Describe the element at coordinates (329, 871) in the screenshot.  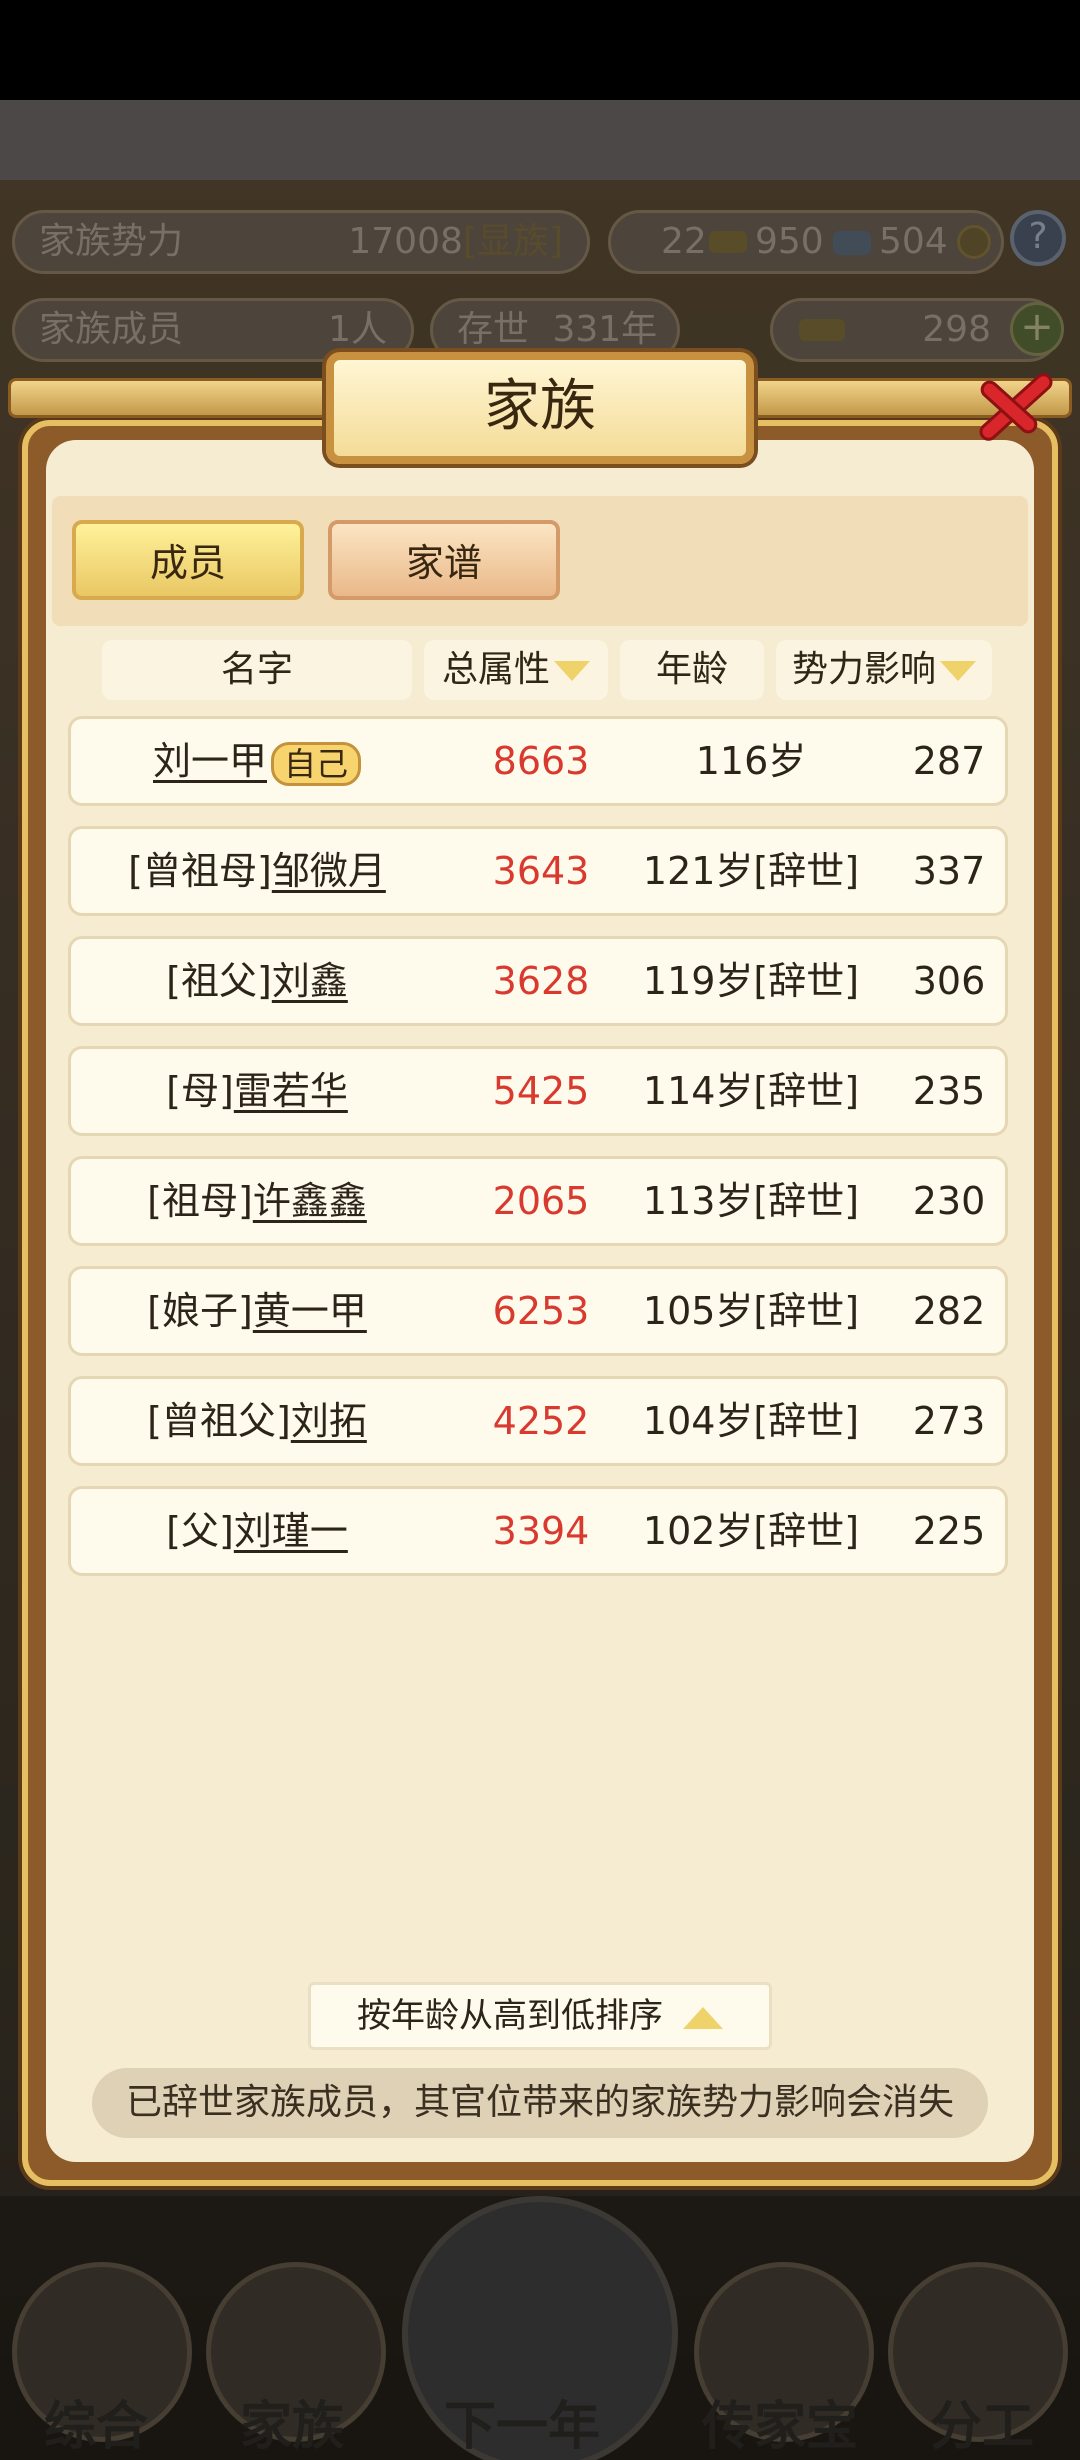
I see `member-name: 邹微月` at that location.